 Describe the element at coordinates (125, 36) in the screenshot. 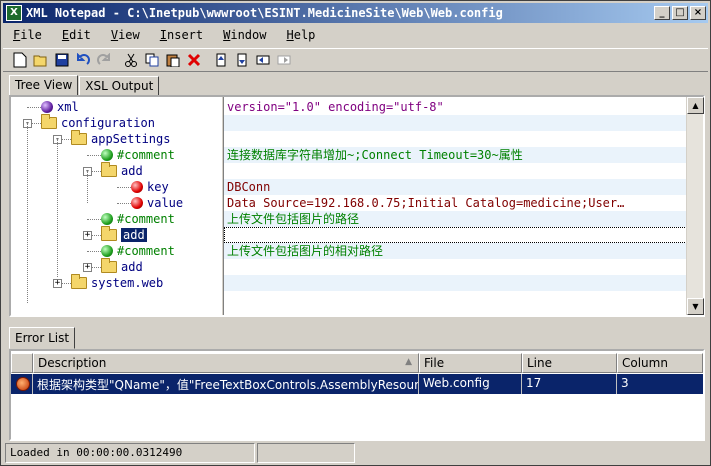

I see `menu-view: View` at that location.